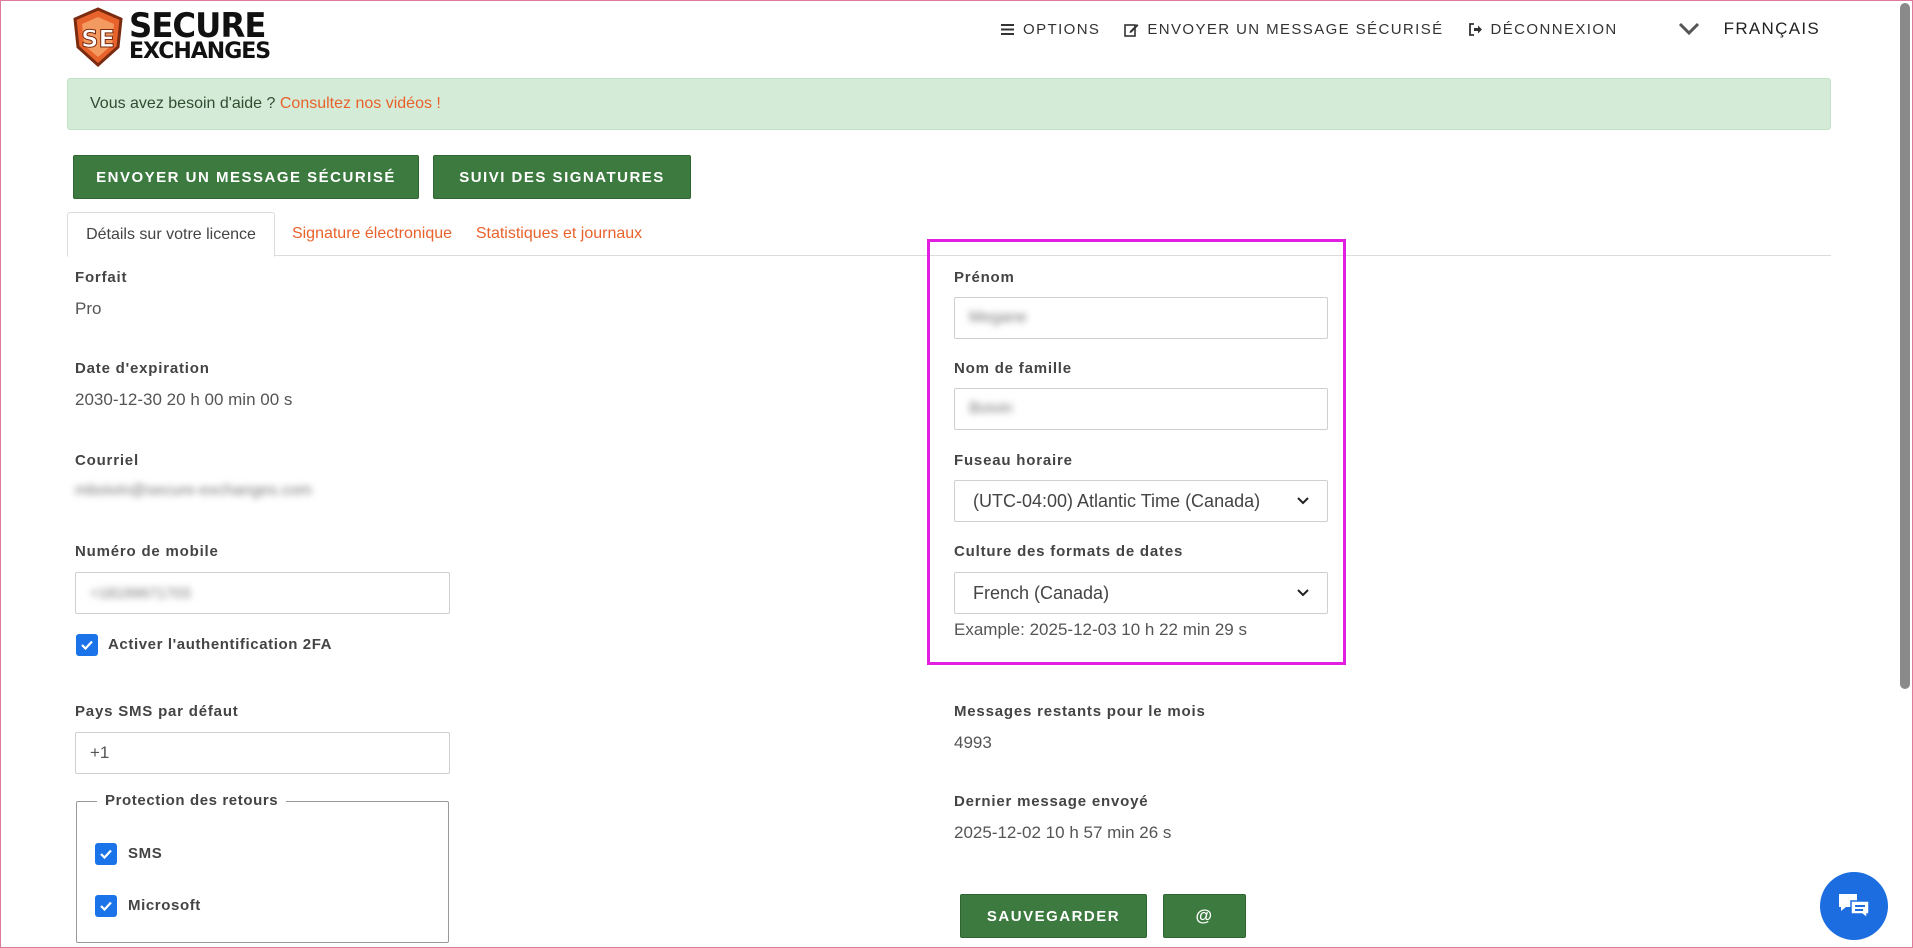 Image resolution: width=1913 pixels, height=948 pixels. What do you see at coordinates (192, 800) in the screenshot?
I see `return-protection-legend: Protection des retours` at bounding box center [192, 800].